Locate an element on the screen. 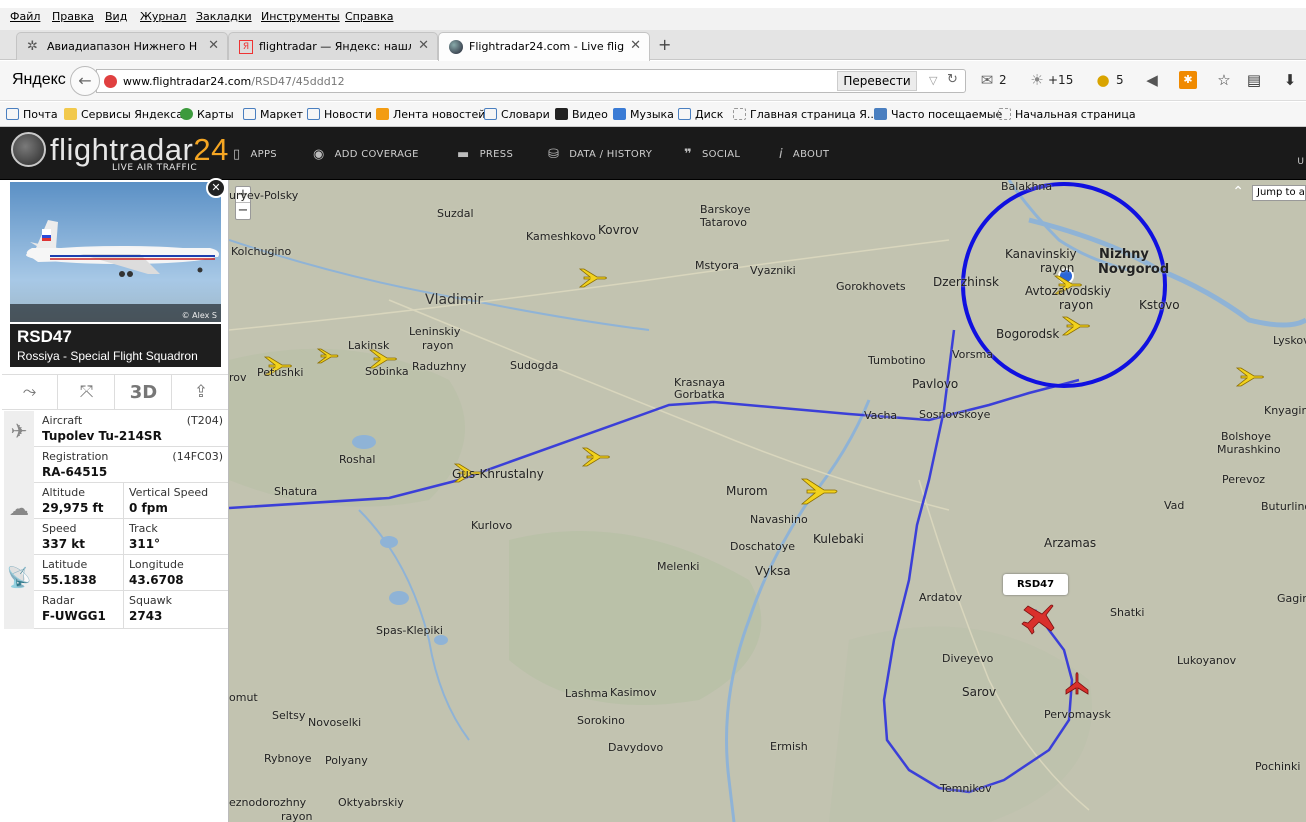 This screenshot has height=822, width=1306. city-label: Vorsma is located at coordinates (973, 354).